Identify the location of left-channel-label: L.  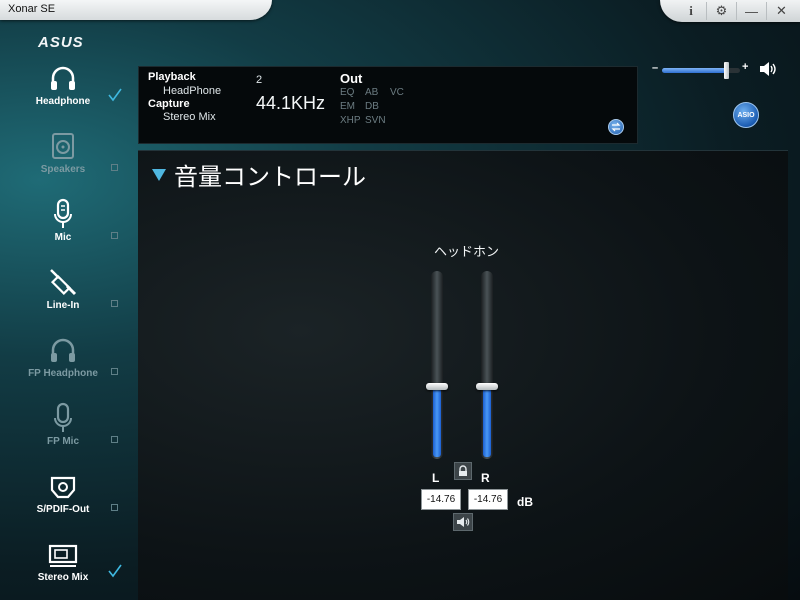
(436, 478).